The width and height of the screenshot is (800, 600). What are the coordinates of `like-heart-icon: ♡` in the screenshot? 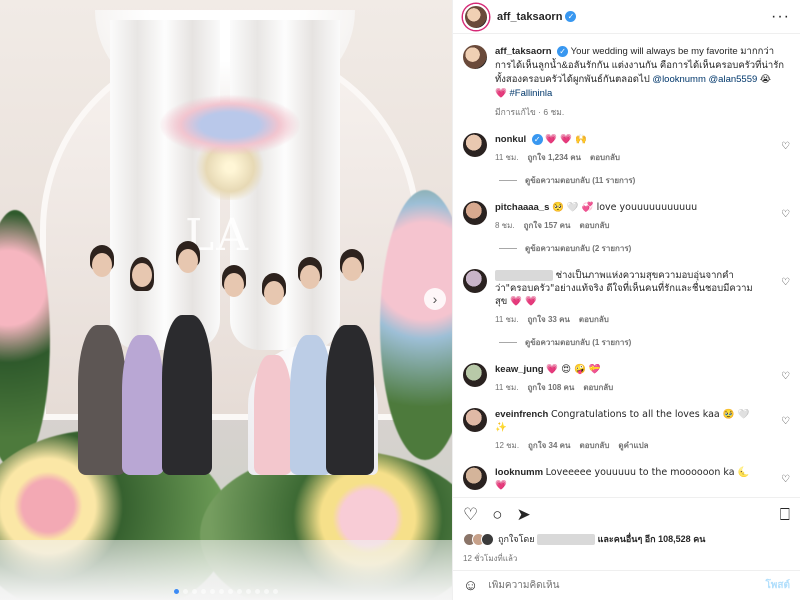 It's located at (470, 515).